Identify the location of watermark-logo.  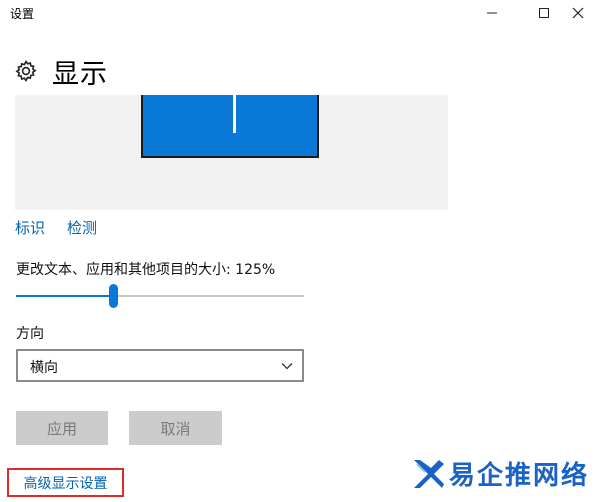
(429, 474).